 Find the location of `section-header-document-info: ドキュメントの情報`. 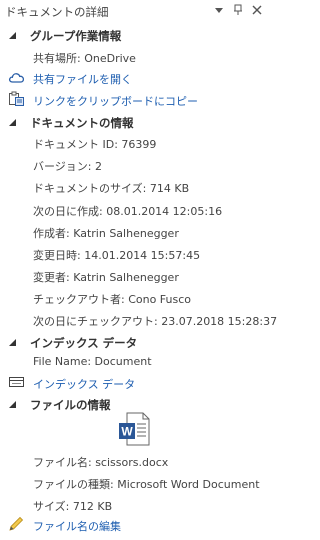

section-header-document-info: ドキュメントの情報 is located at coordinates (82, 123).